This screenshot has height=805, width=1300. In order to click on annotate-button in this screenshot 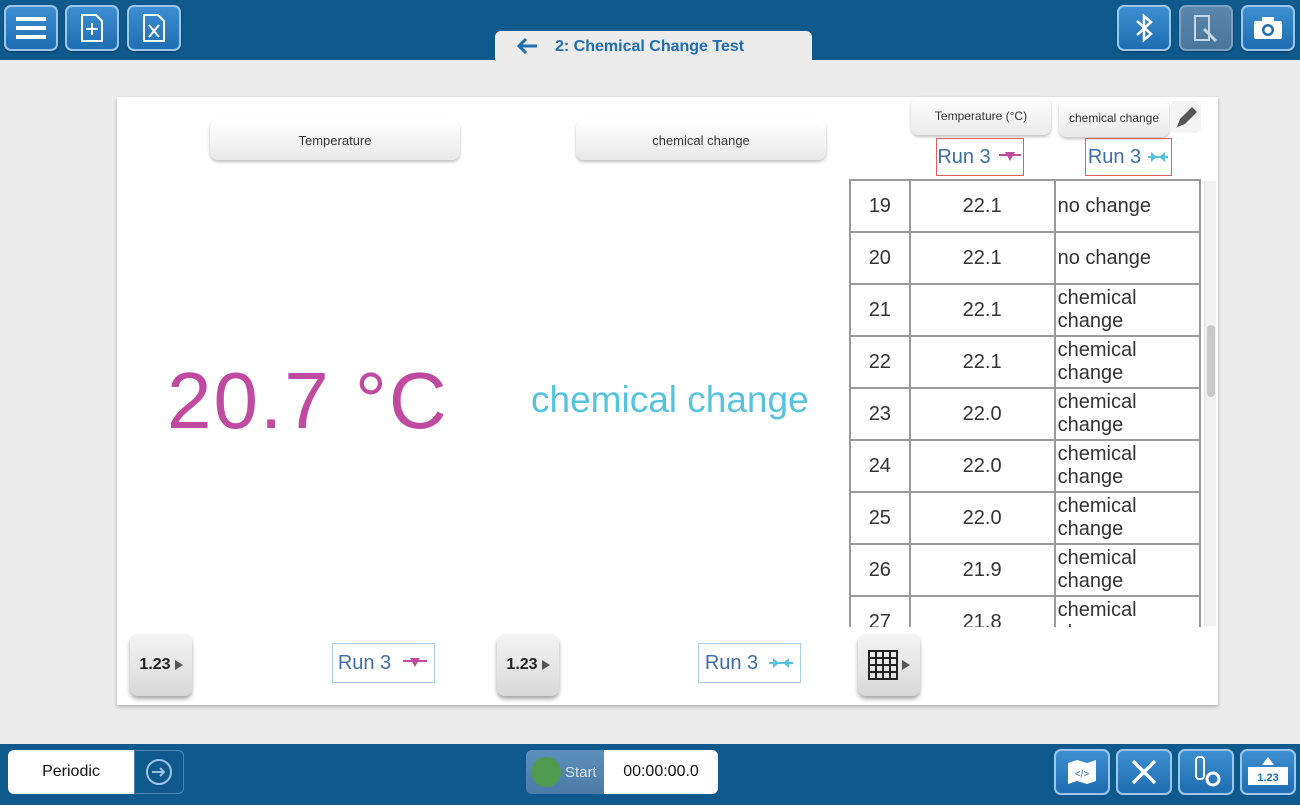, I will do `click(1206, 28)`.